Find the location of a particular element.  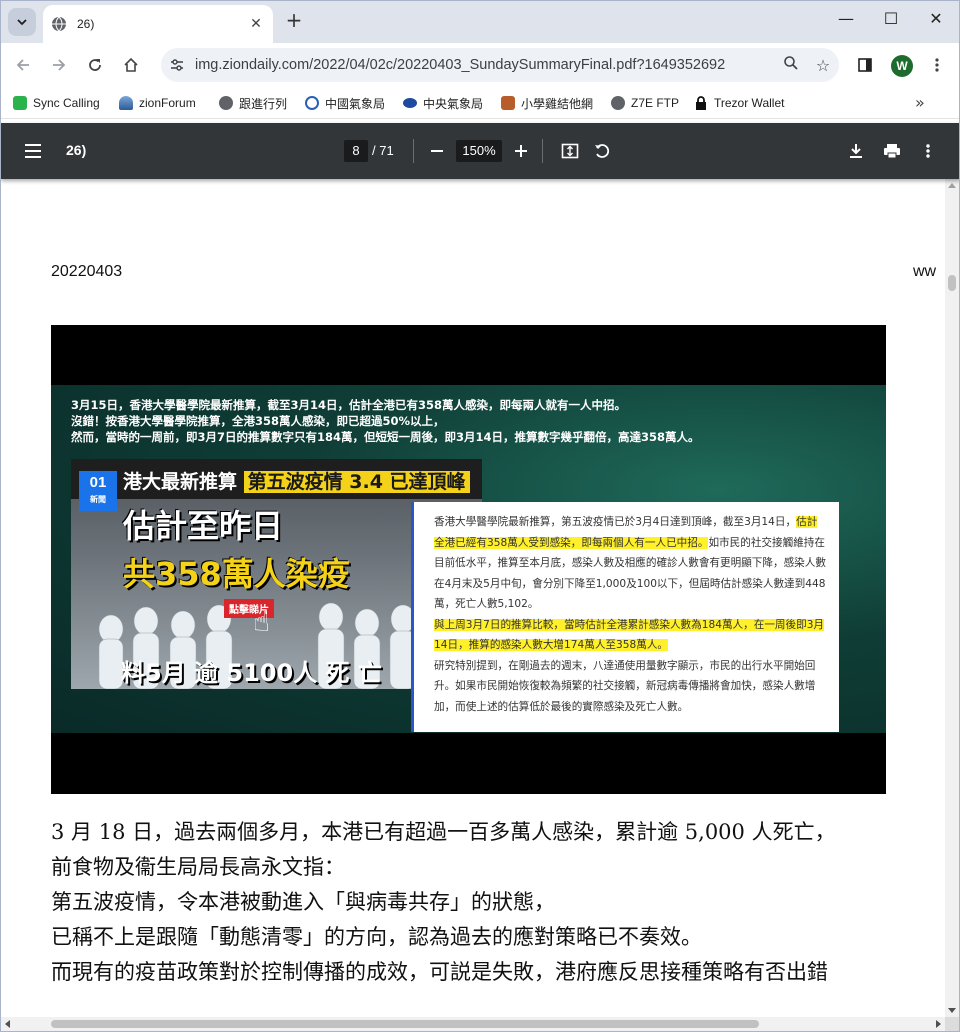

plus-icon is located at coordinates (521, 151).